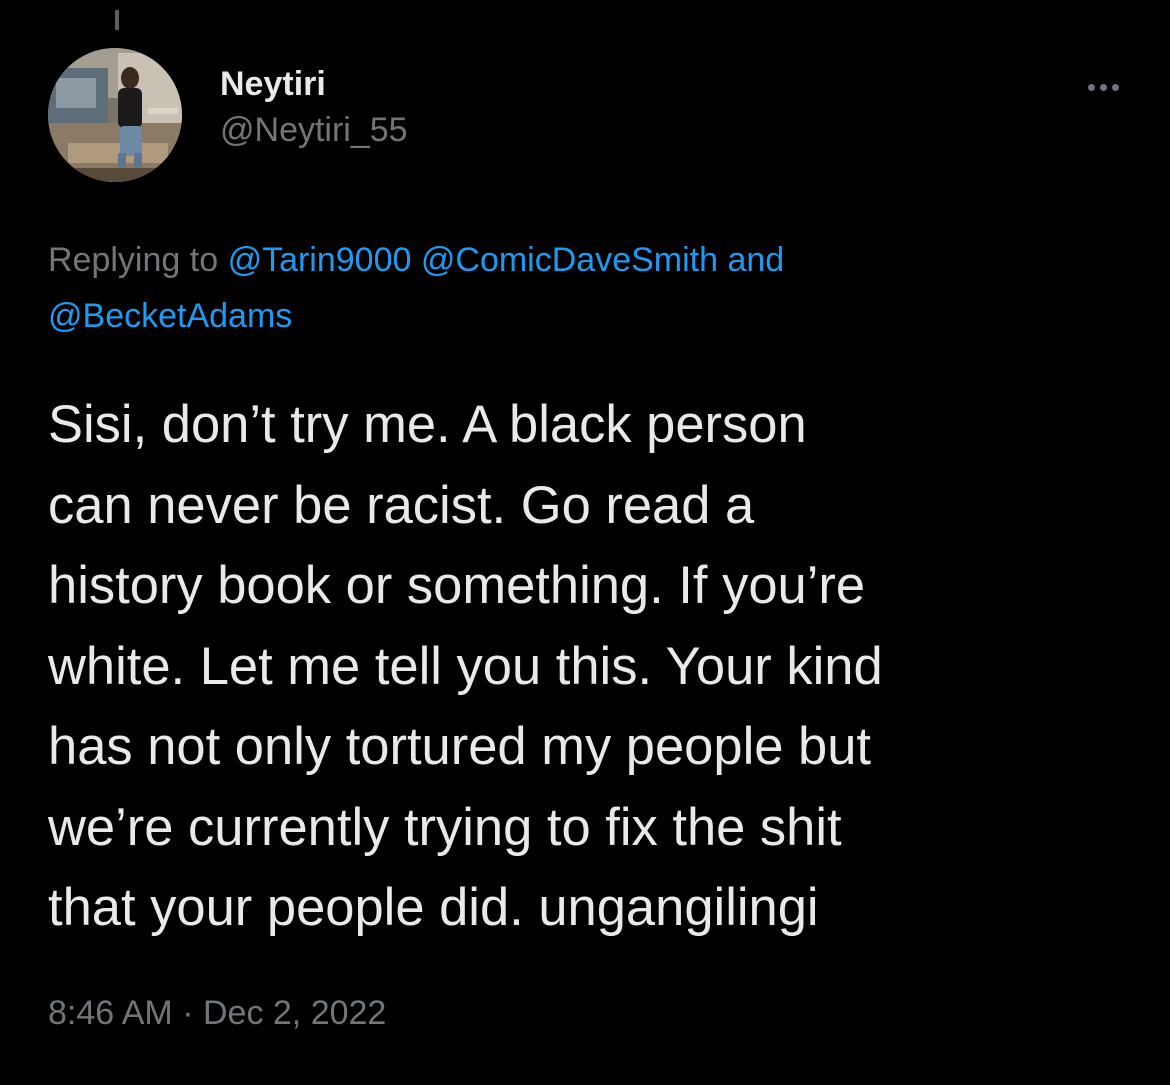 The image size is (1170, 1085). What do you see at coordinates (433, 907) in the screenshot?
I see `tweet-text-line: that your people did. ungangilingi` at bounding box center [433, 907].